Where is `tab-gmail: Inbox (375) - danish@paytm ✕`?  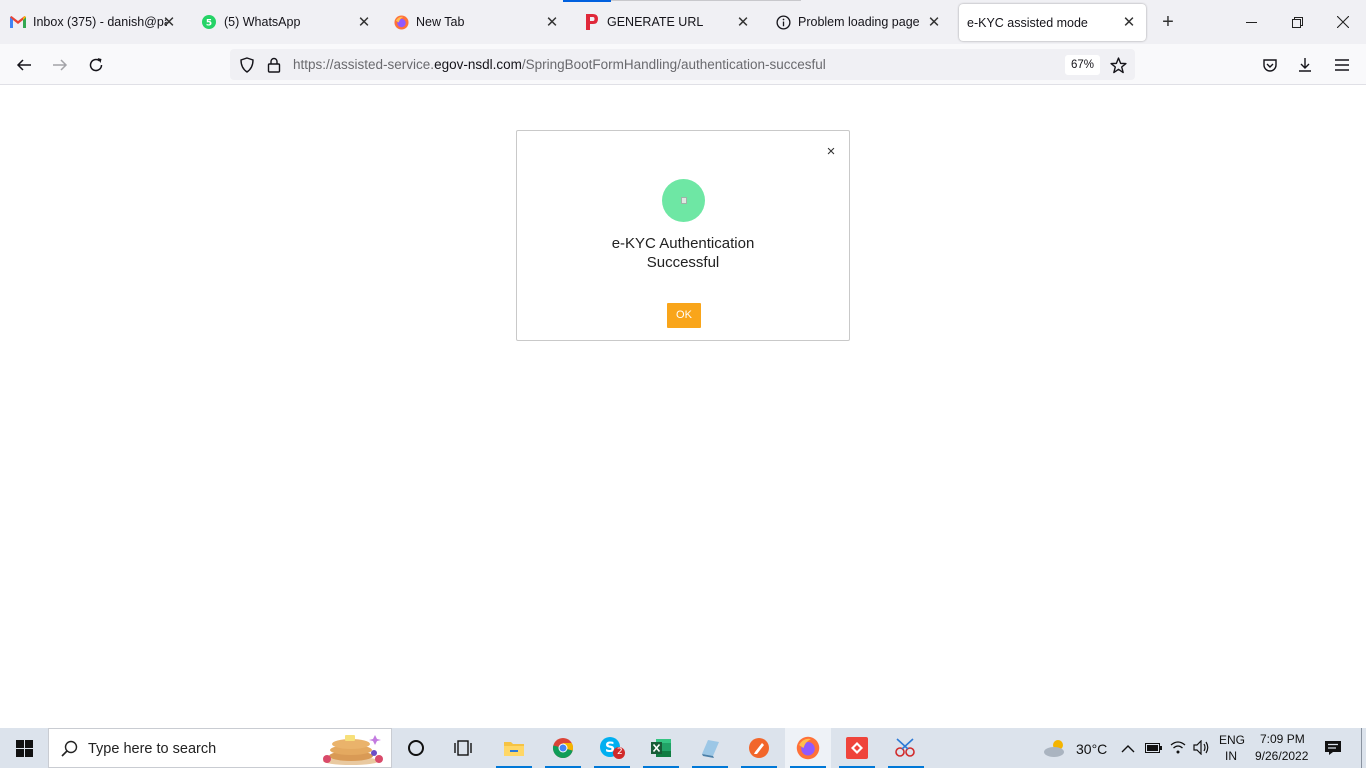 tab-gmail: Inbox (375) - danish@paytm ✕ is located at coordinates (96, 22).